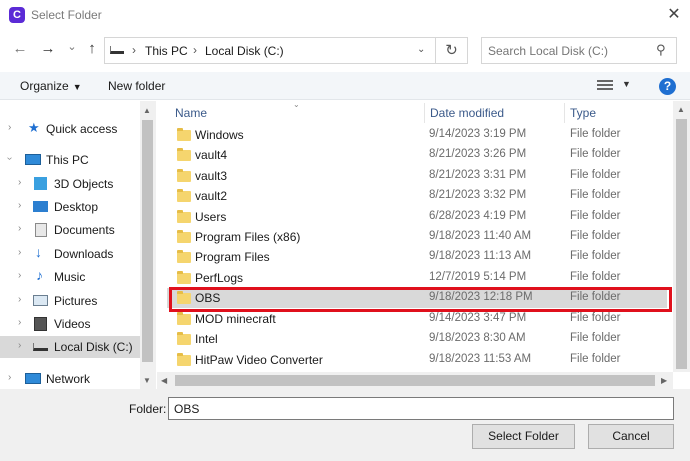  Describe the element at coordinates (478, 175) in the screenshot. I see `file-date: 8/21/2023 3:31 PM` at that location.